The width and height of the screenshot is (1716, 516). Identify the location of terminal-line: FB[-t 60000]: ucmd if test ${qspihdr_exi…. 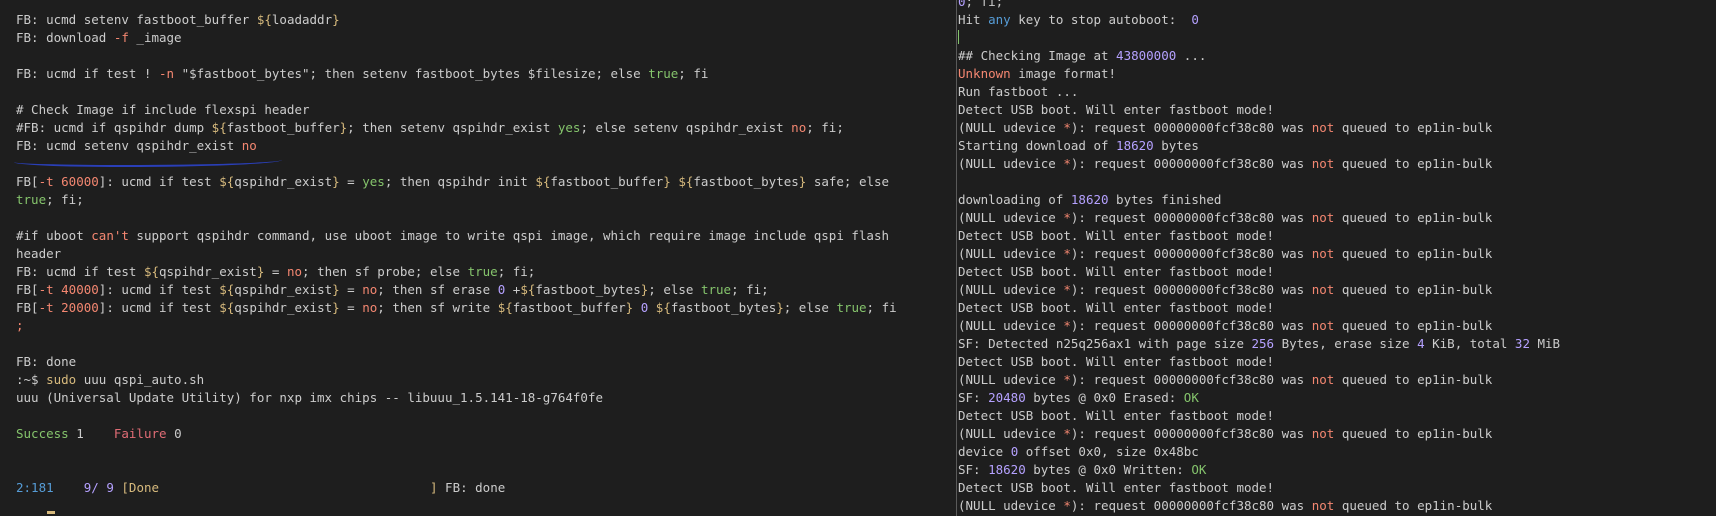
(456, 182).